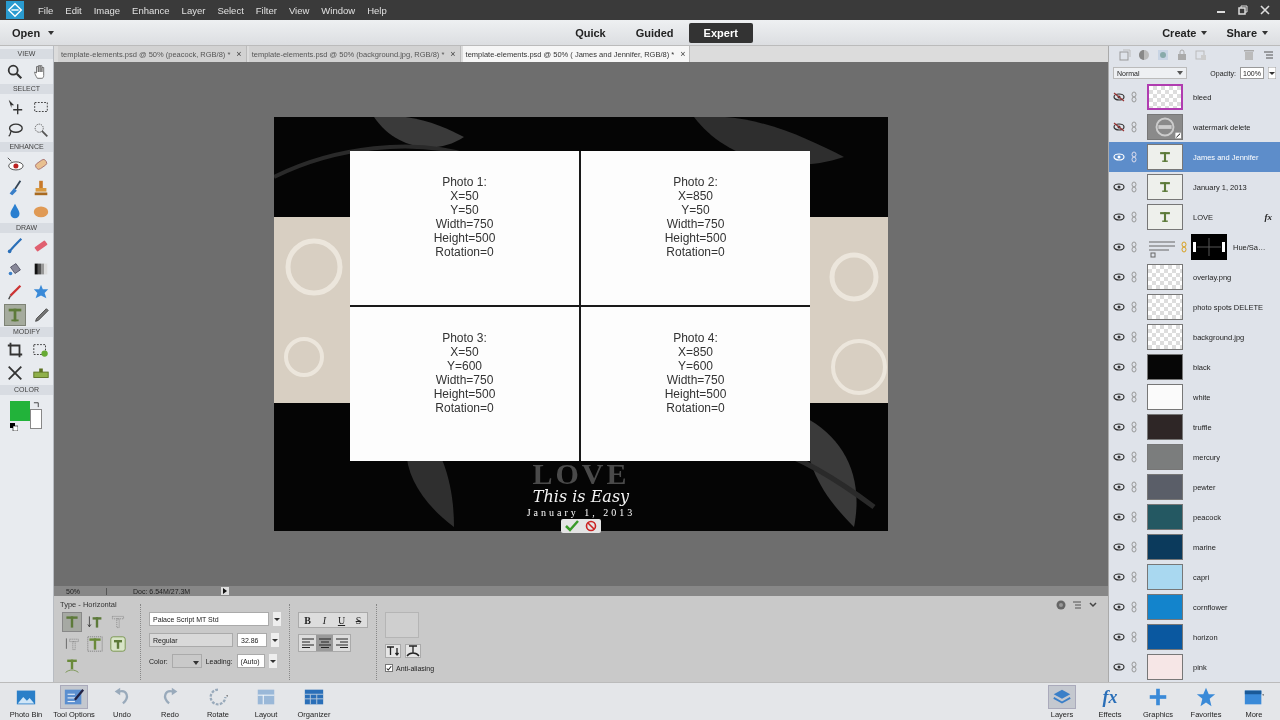 The height and width of the screenshot is (720, 1280). What do you see at coordinates (15, 107) in the screenshot?
I see `move-icon` at bounding box center [15, 107].